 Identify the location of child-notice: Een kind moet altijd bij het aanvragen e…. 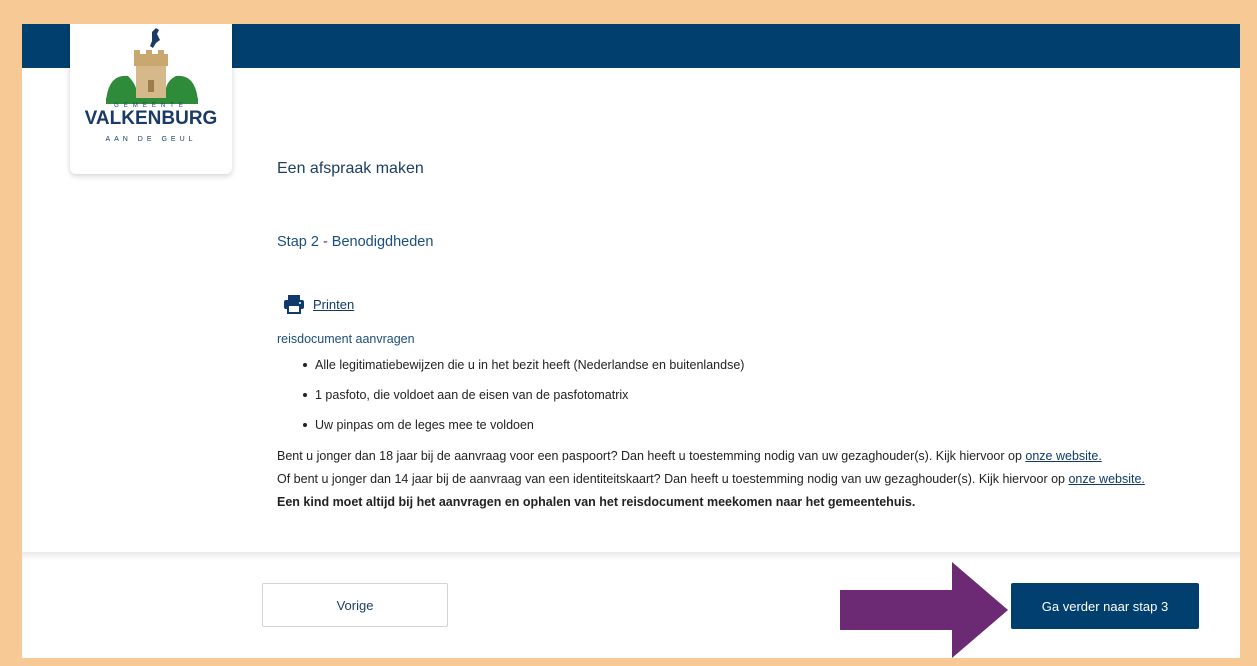
(596, 502).